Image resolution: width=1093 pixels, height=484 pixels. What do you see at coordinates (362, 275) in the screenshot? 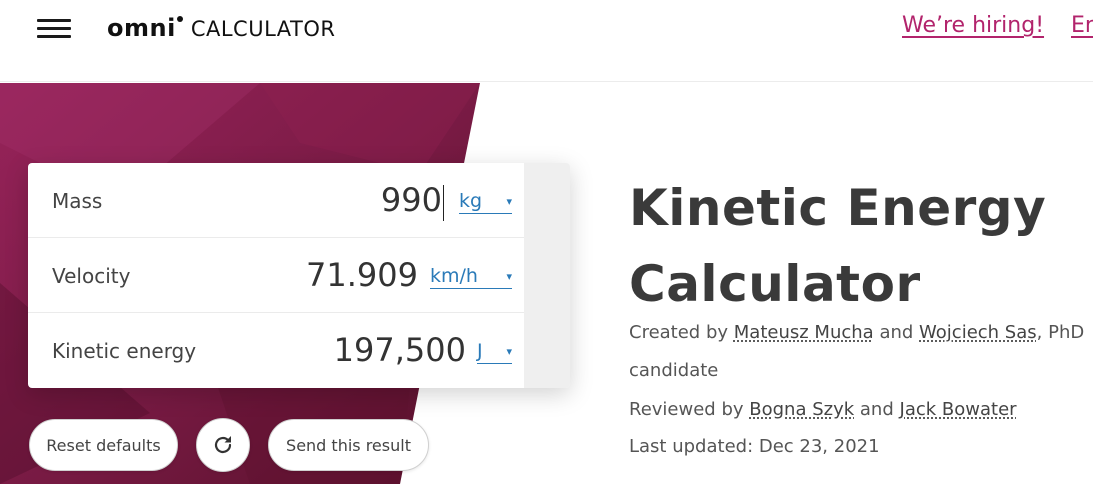
I see `velocity-input: 71.909` at bounding box center [362, 275].